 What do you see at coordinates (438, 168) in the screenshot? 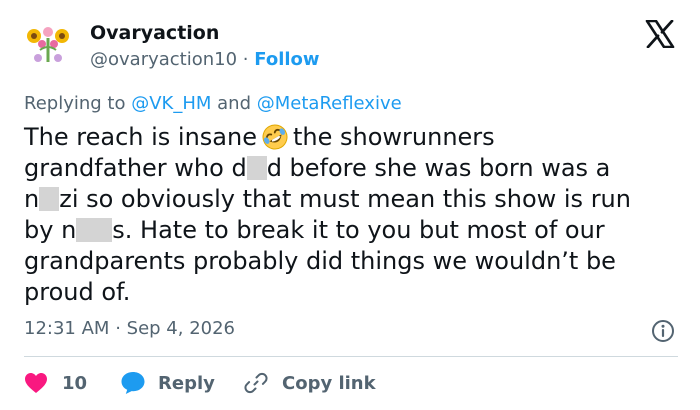
I see `tweet-text-segment: d before she was born was a` at bounding box center [438, 168].